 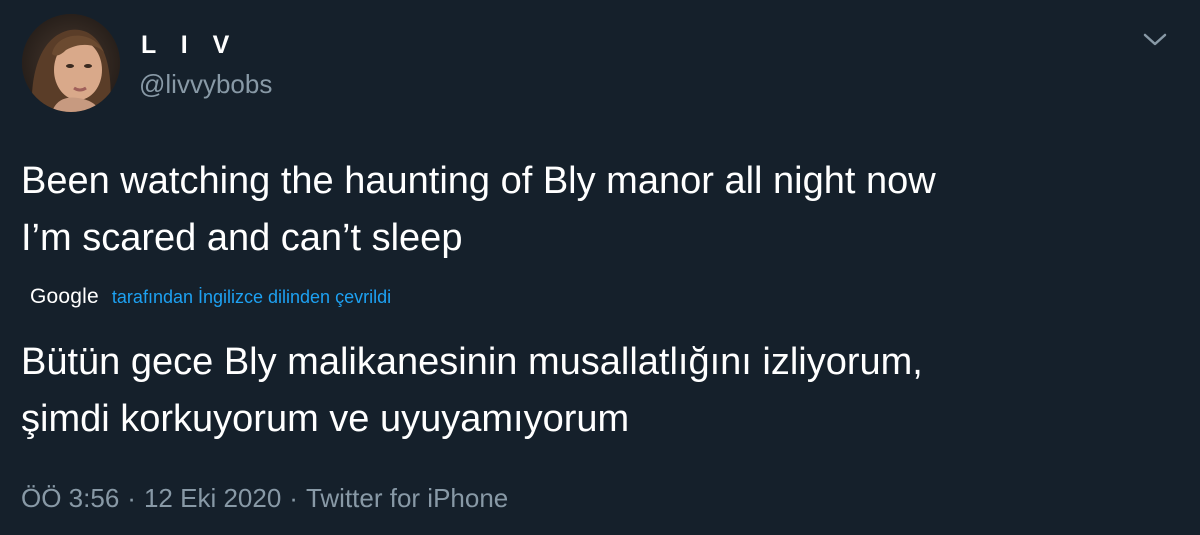 I want to click on tweet-date: 12 Eki 2020, so click(x=212, y=498).